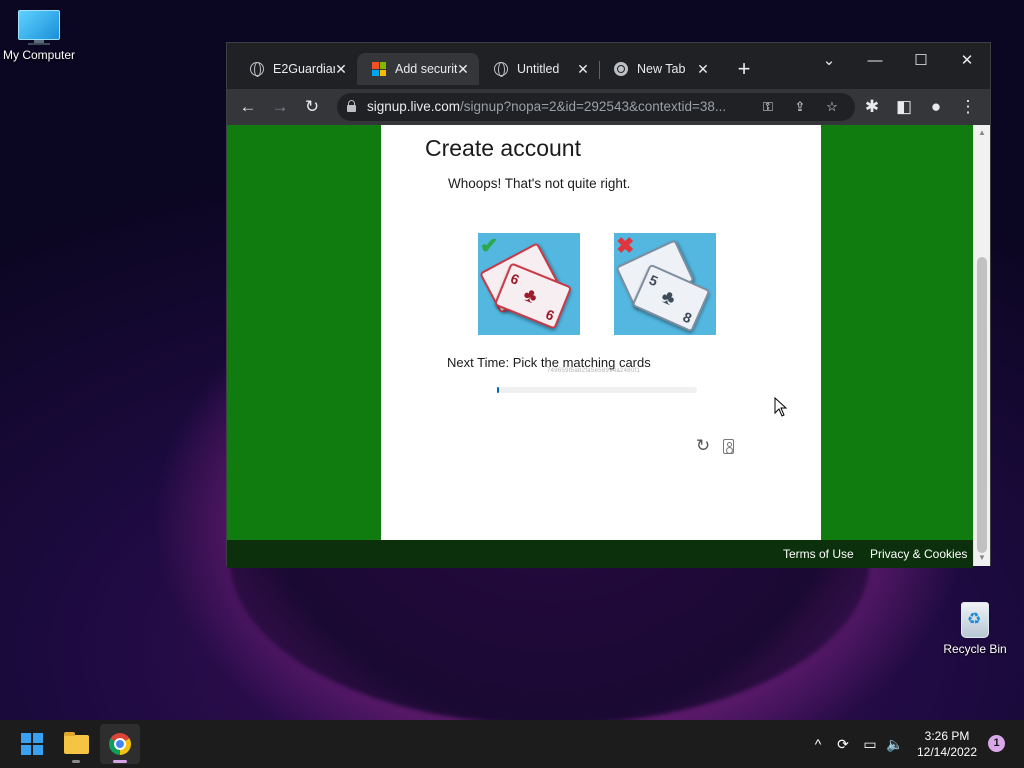 This screenshot has height=768, width=1024. I want to click on taskbar: ^ ⟳ ▭ 🔈 3:26 PM 12/14/2022 1, so click(512, 744).